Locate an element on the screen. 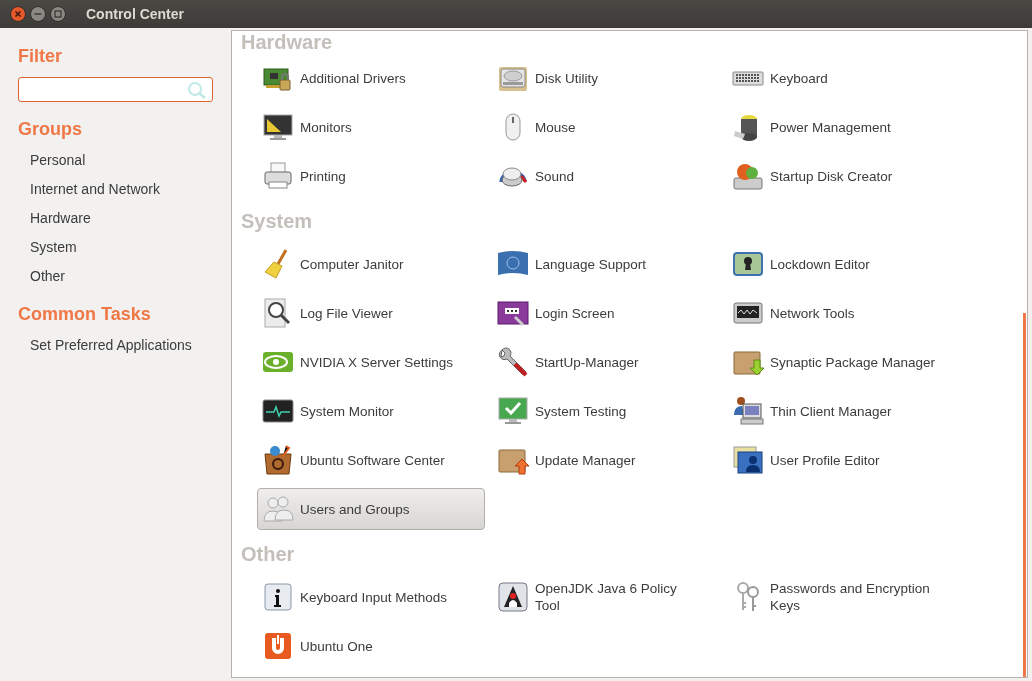 The height and width of the screenshot is (681, 1032). section-heading: Other is located at coordinates (268, 554).